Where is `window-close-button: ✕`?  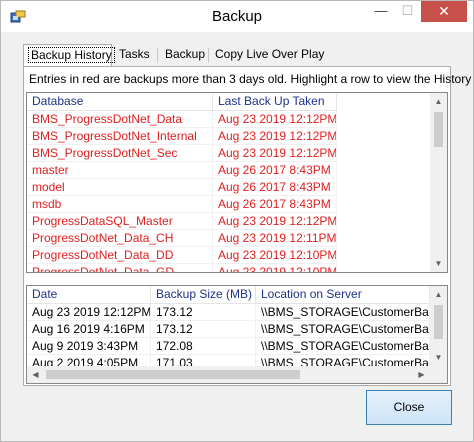 window-close-button: ✕ is located at coordinates (444, 11).